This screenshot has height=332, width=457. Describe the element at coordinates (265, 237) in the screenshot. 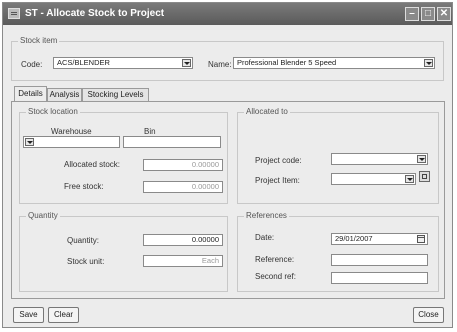

I see `date-label: Date:` at that location.